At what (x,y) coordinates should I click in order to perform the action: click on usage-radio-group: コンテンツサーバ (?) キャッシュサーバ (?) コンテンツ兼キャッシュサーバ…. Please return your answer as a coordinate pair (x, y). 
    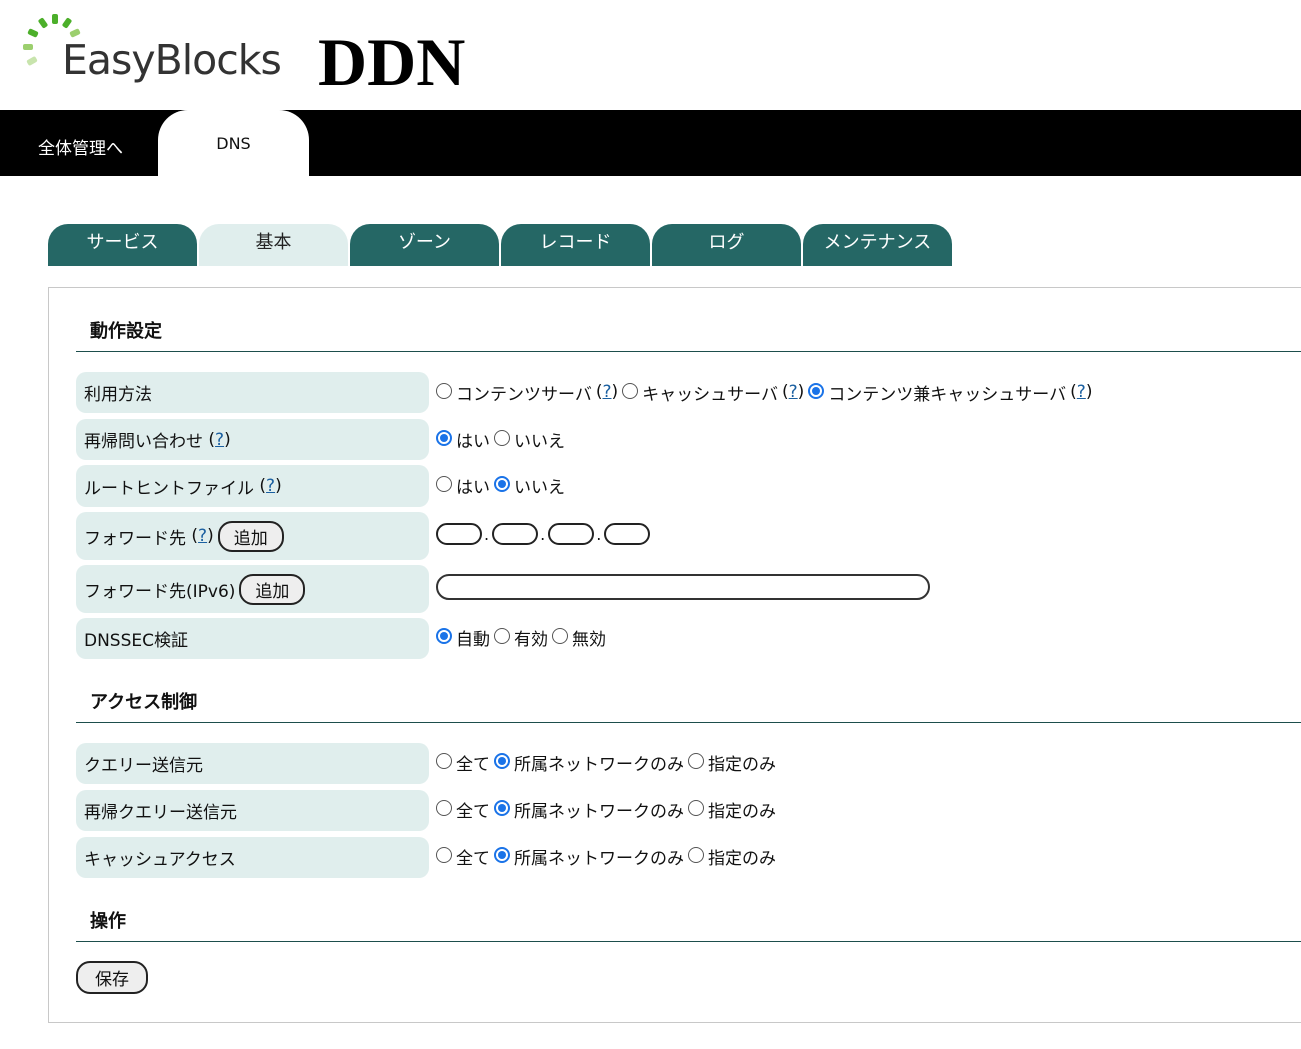
    Looking at the image, I should click on (764, 392).